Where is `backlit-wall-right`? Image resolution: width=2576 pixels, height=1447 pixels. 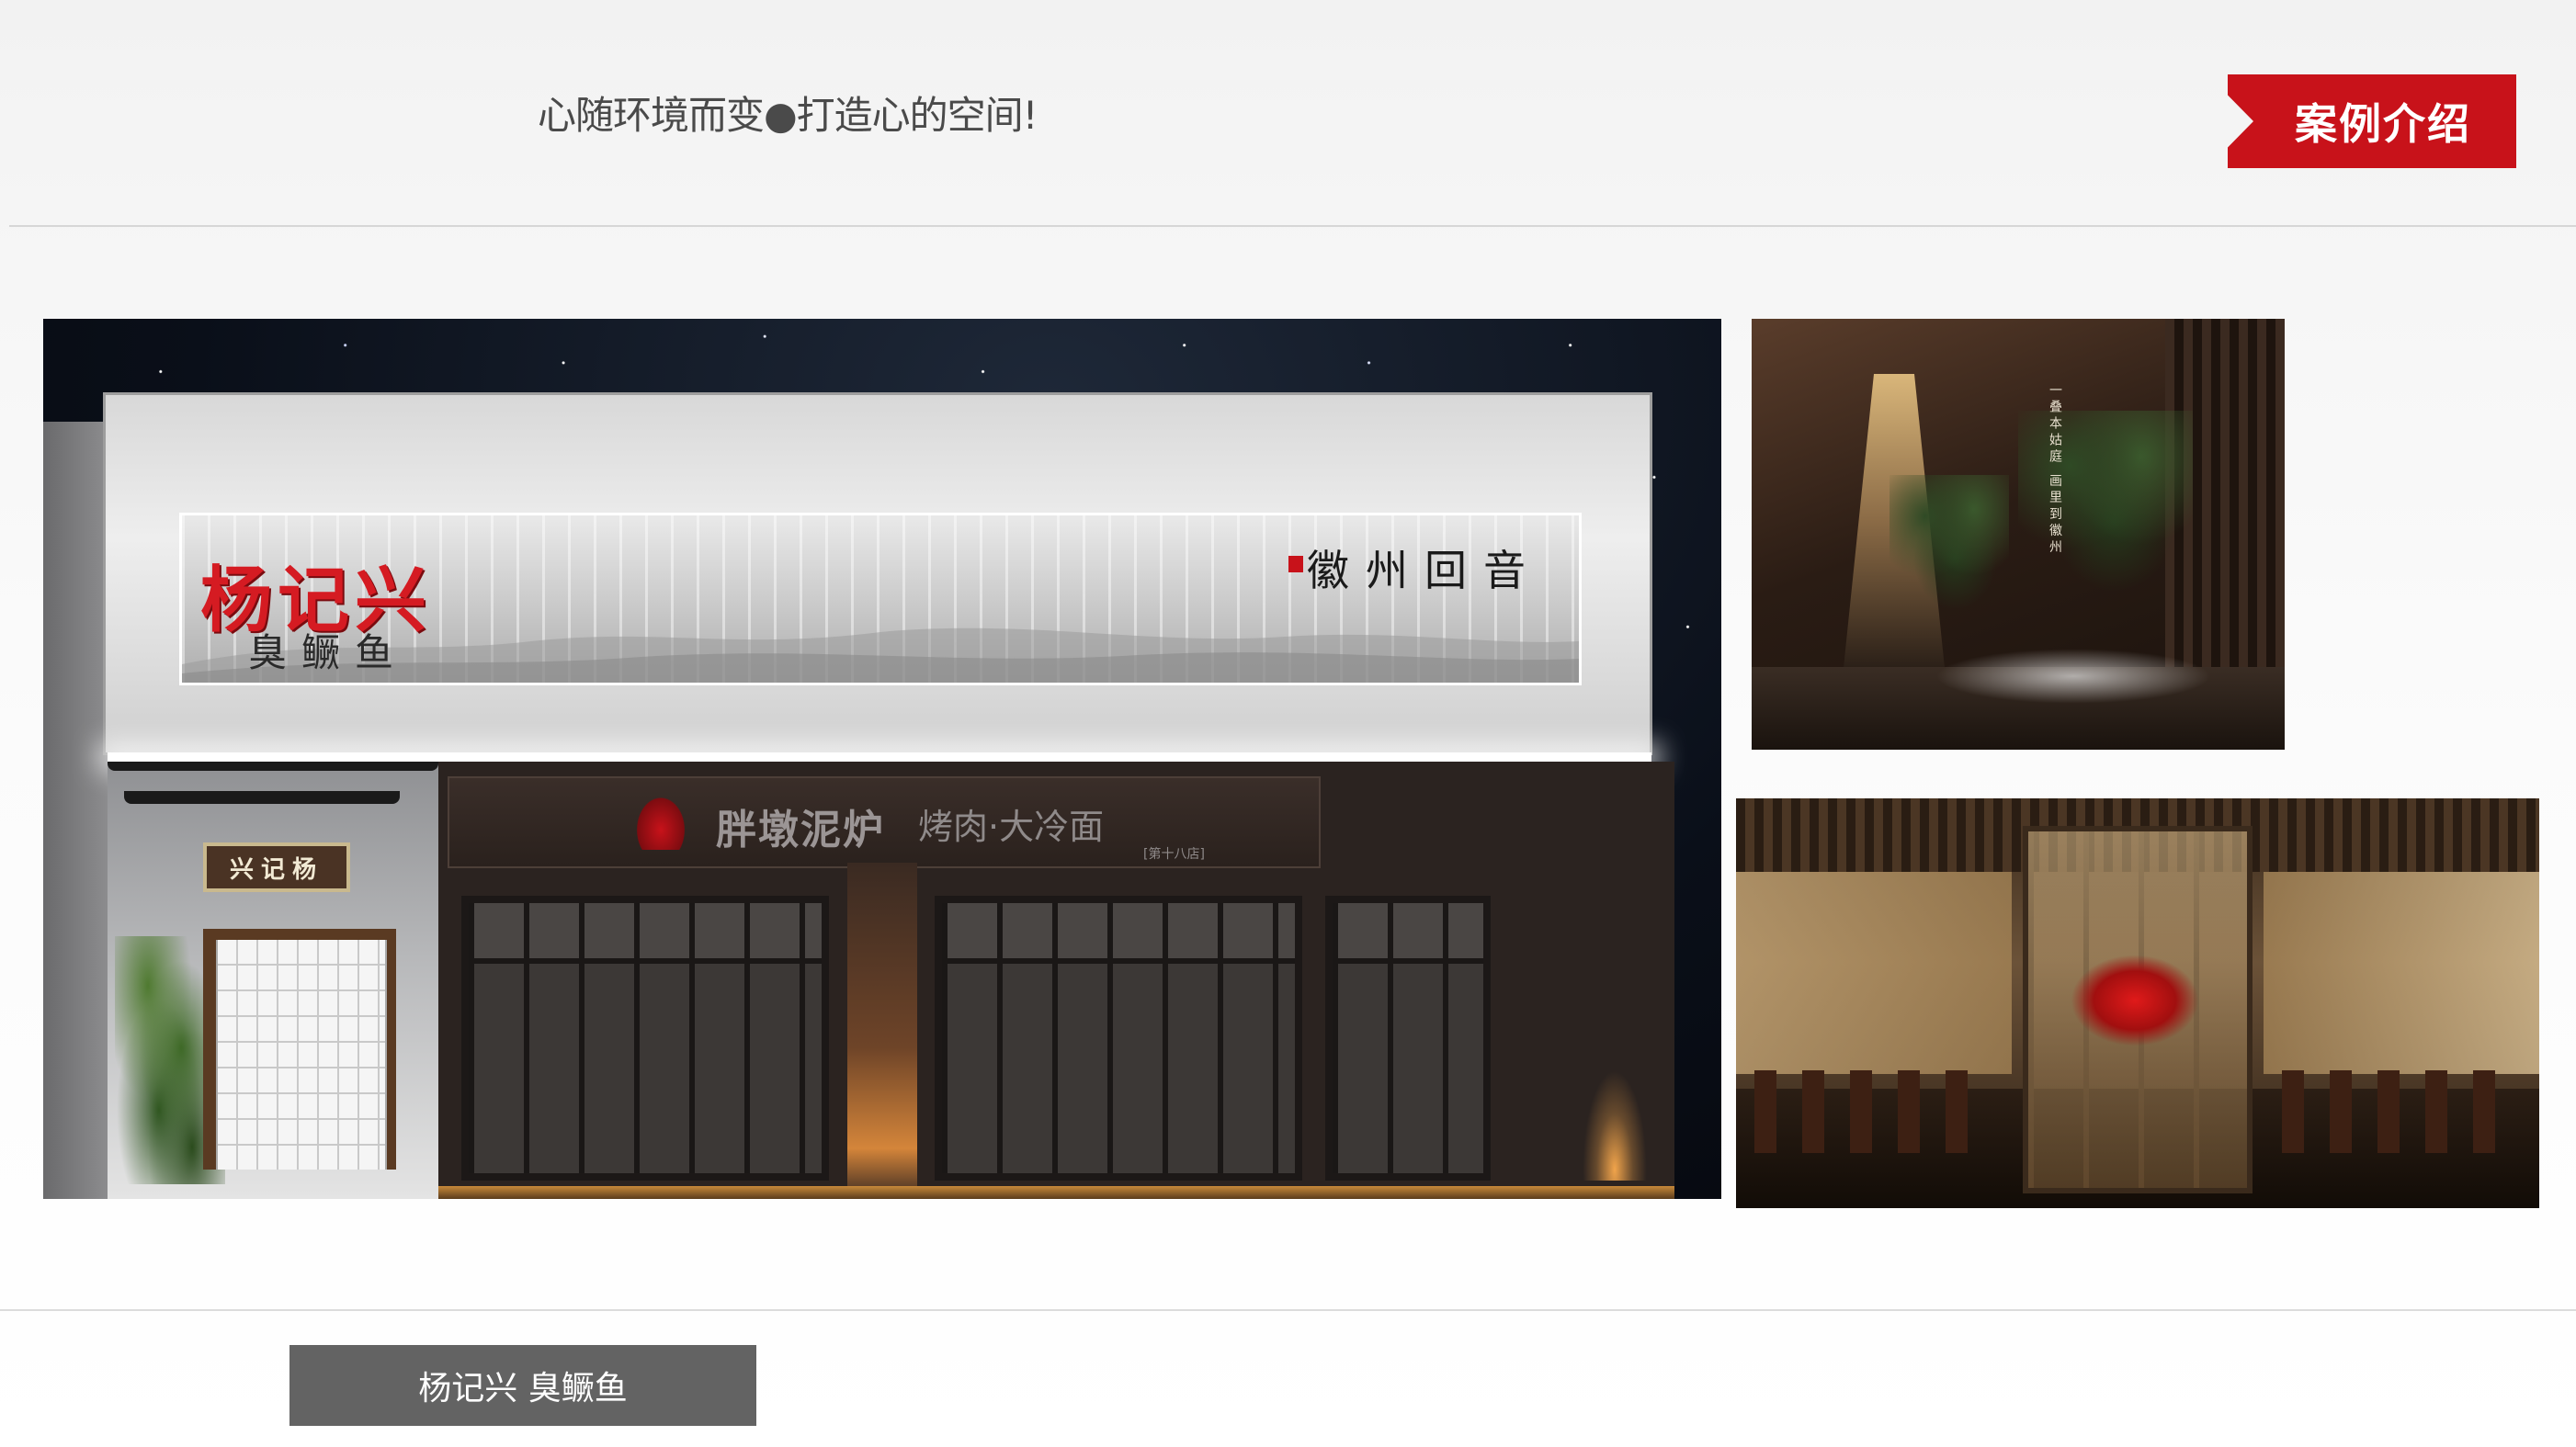 backlit-wall-right is located at coordinates (2402, 973).